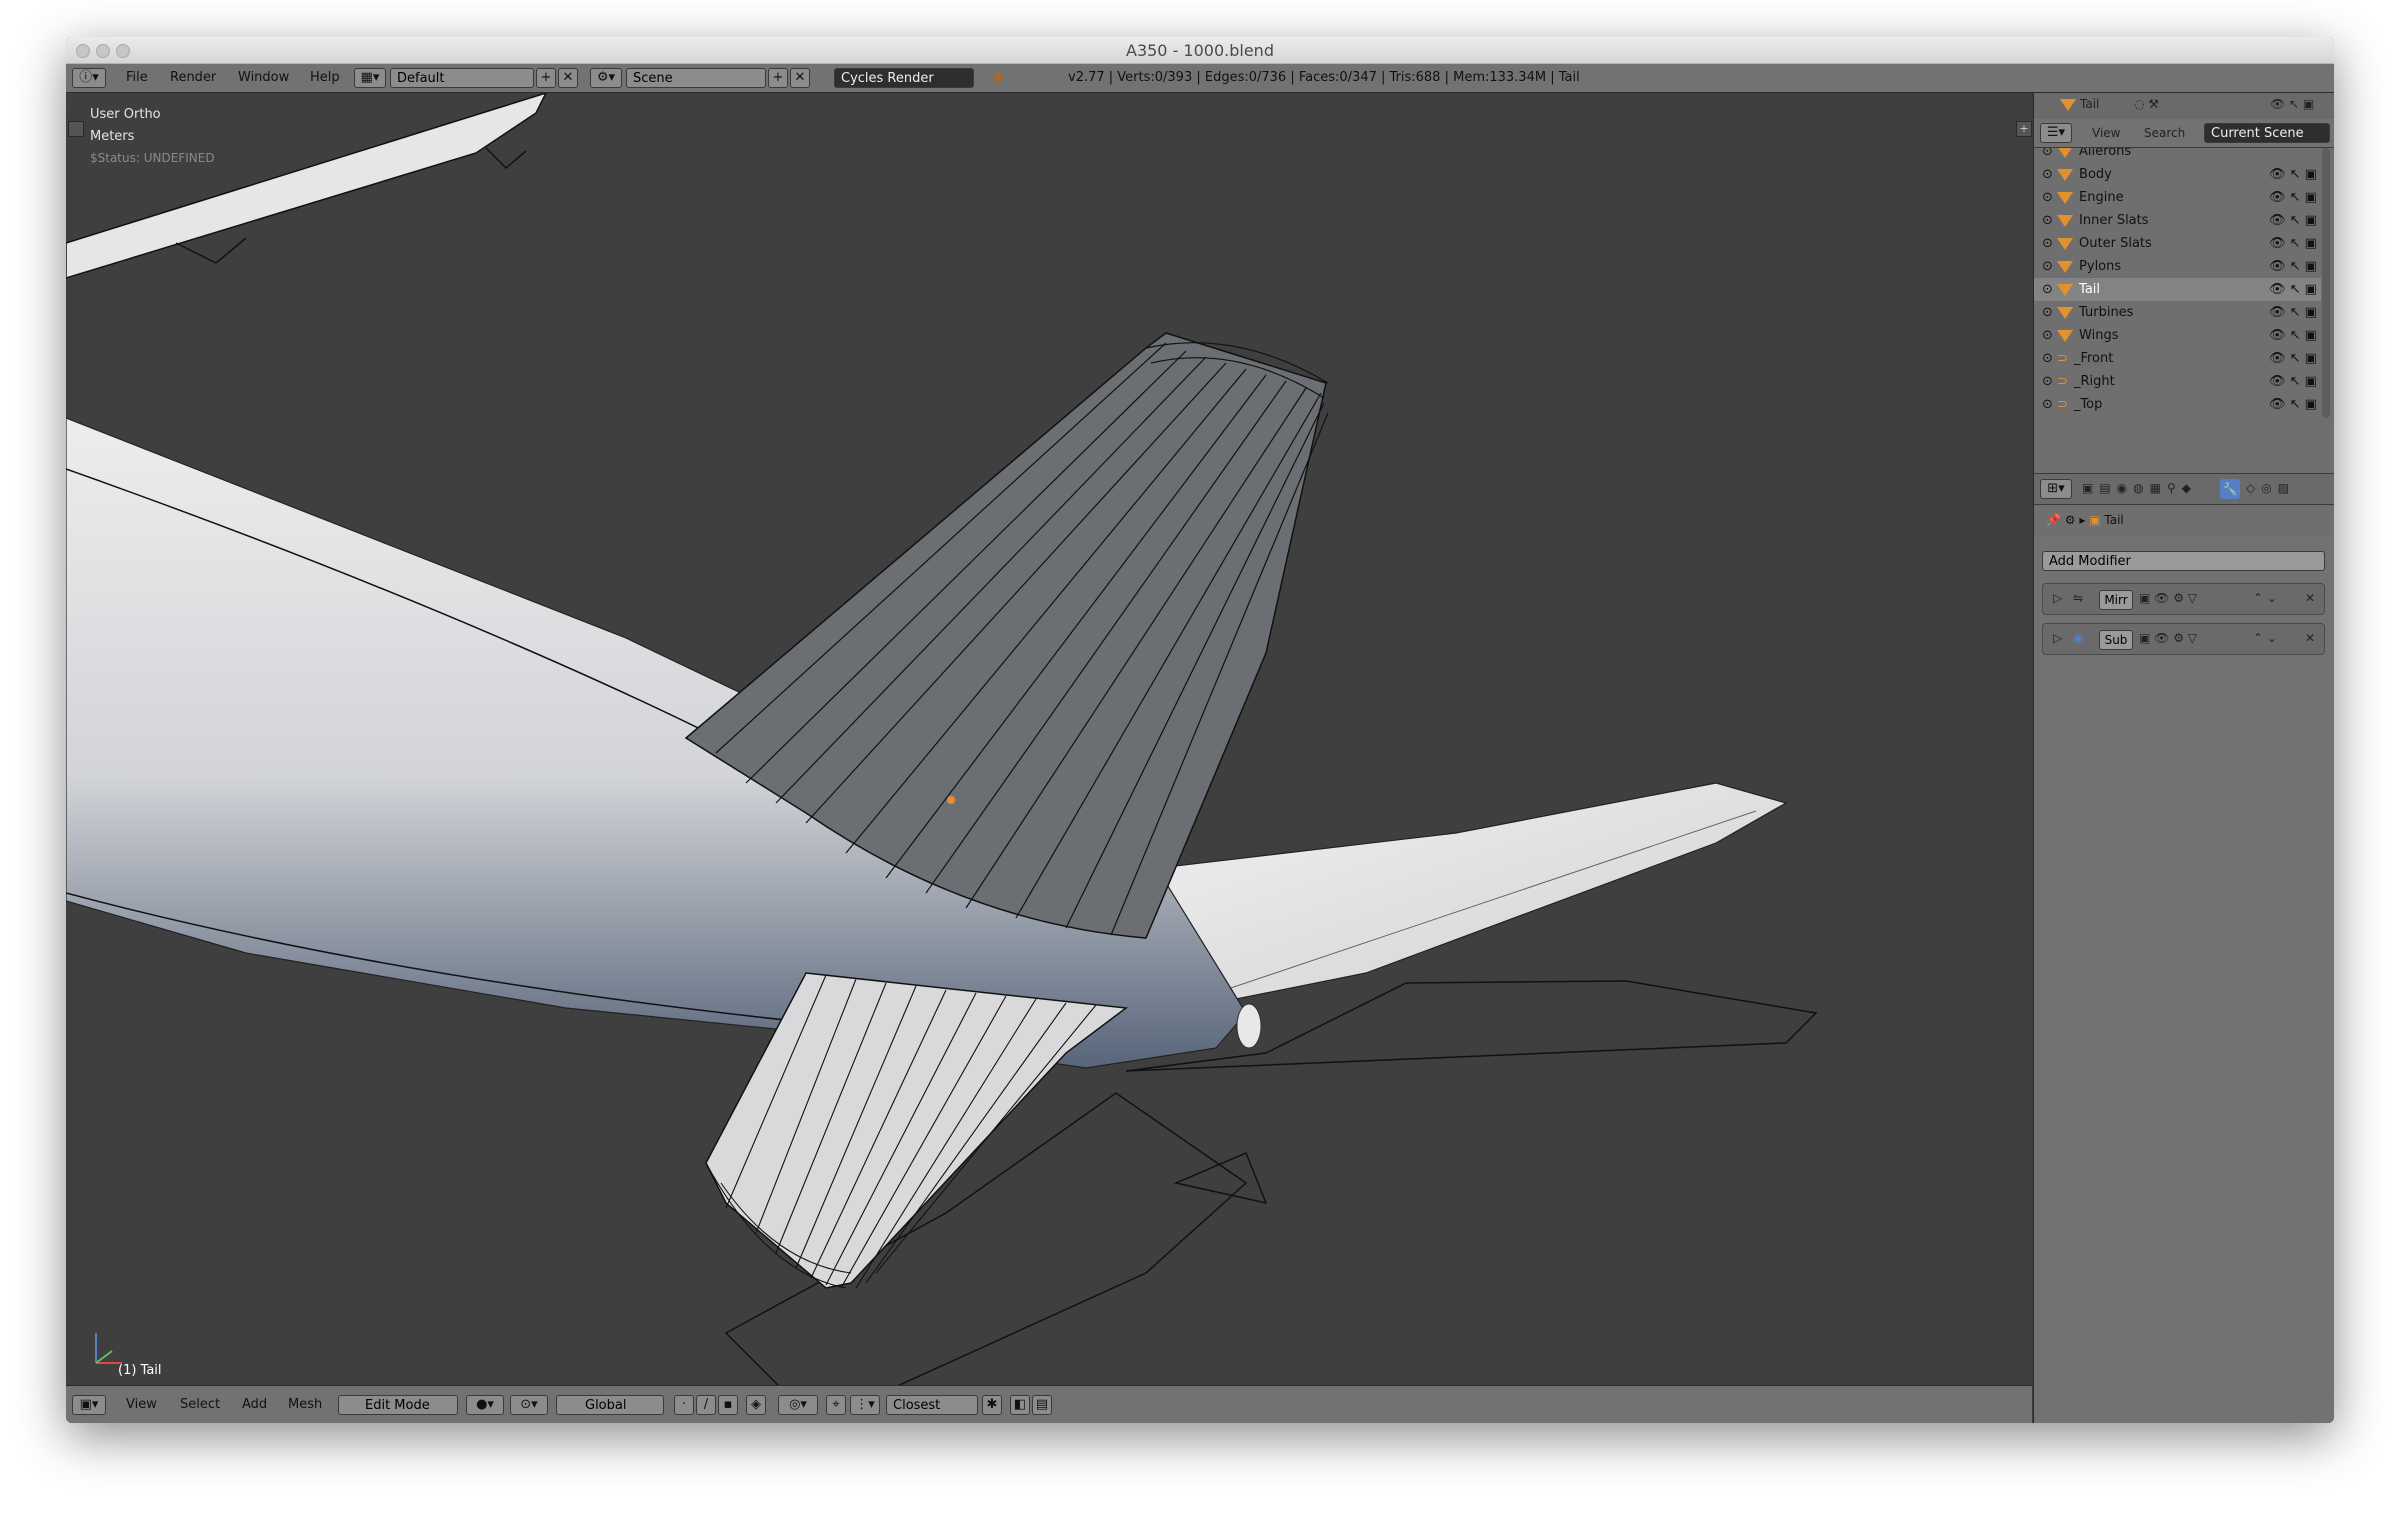 The height and width of the screenshot is (1518, 2400). What do you see at coordinates (152, 158) in the screenshot?
I see `status-label: $Status: UNDEFINED` at bounding box center [152, 158].